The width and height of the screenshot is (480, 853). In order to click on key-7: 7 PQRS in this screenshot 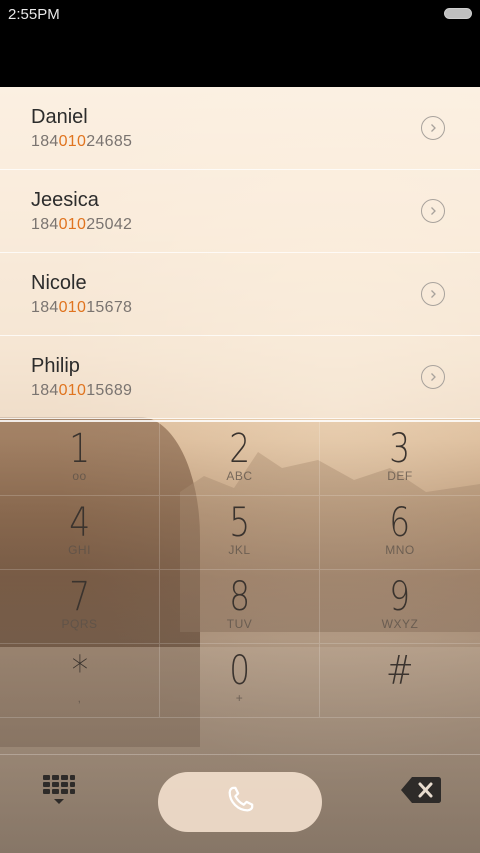, I will do `click(80, 607)`.